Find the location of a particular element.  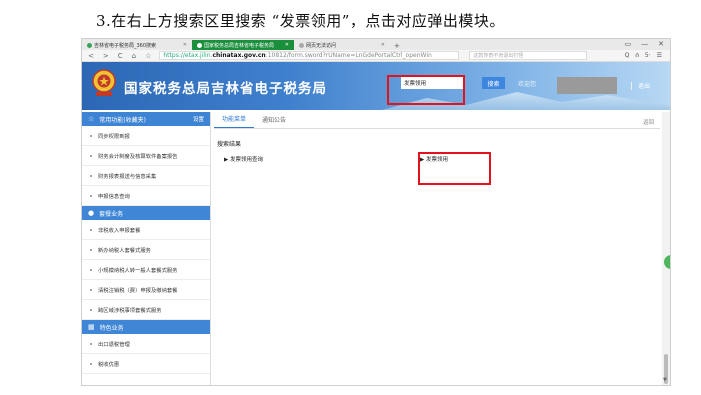

menu-icon: ☰ is located at coordinates (659, 56).